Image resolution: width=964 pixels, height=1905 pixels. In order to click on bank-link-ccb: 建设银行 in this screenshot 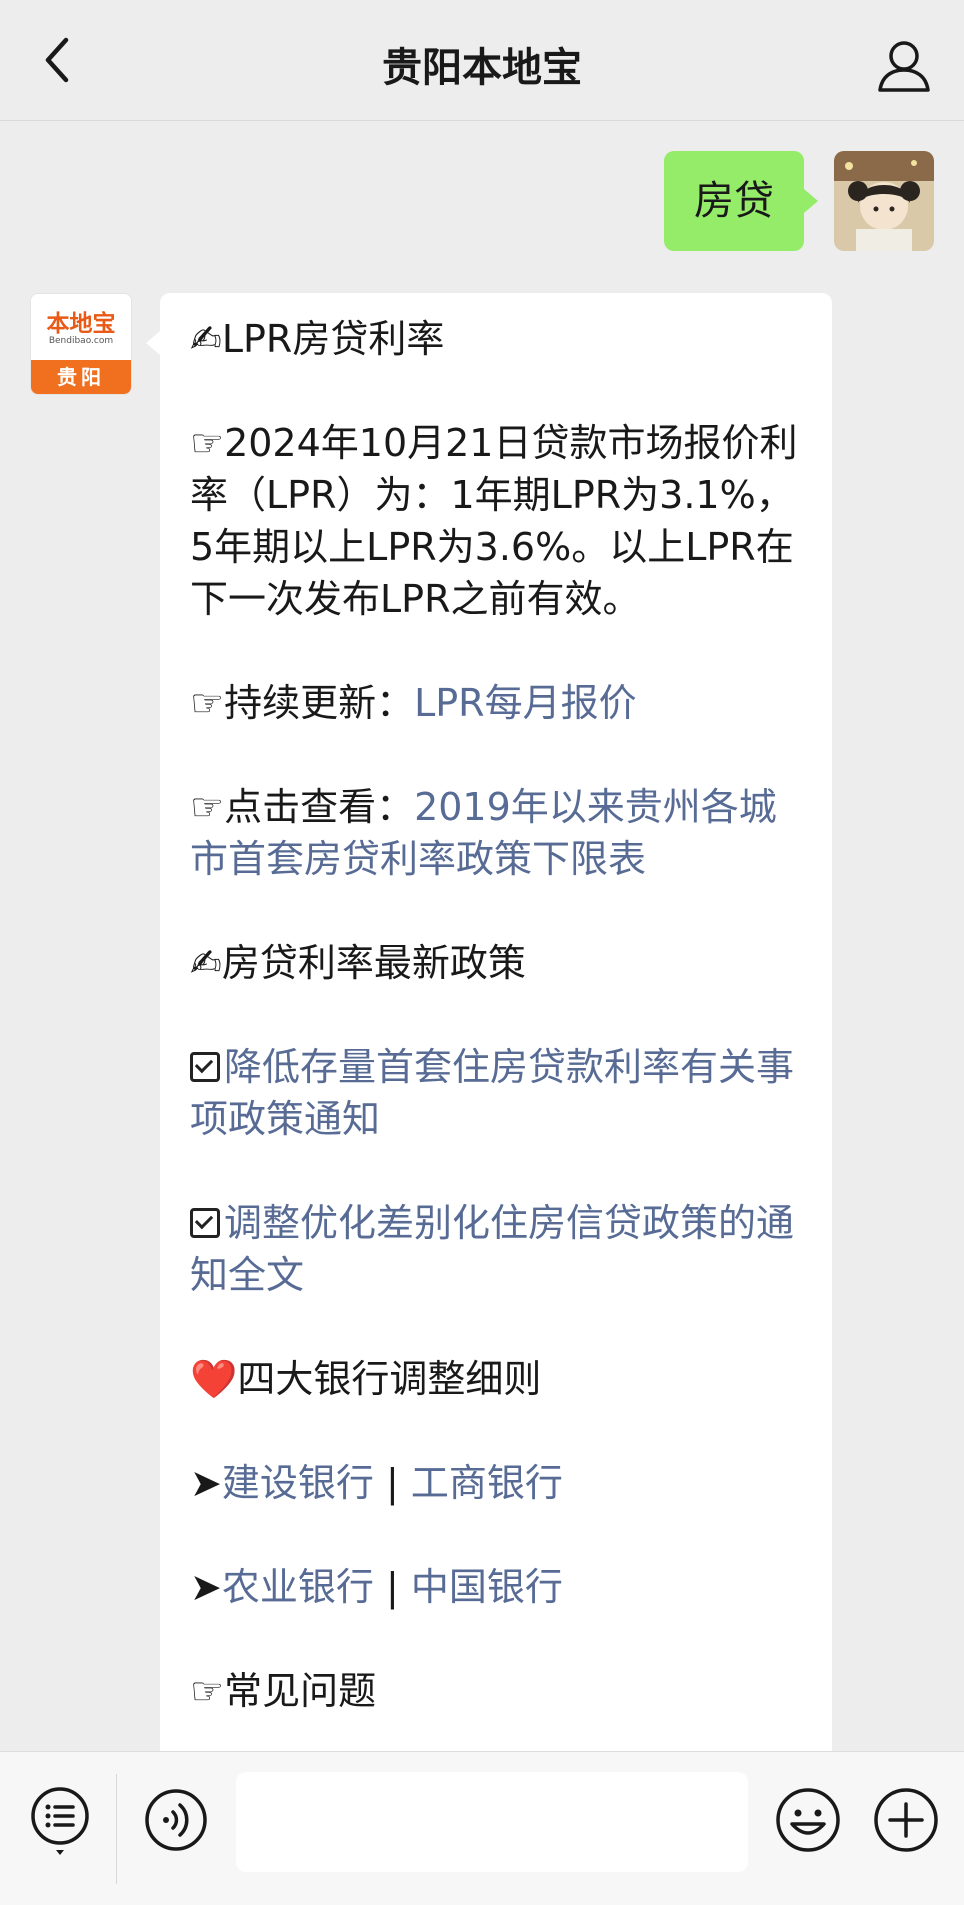, I will do `click(298, 1483)`.